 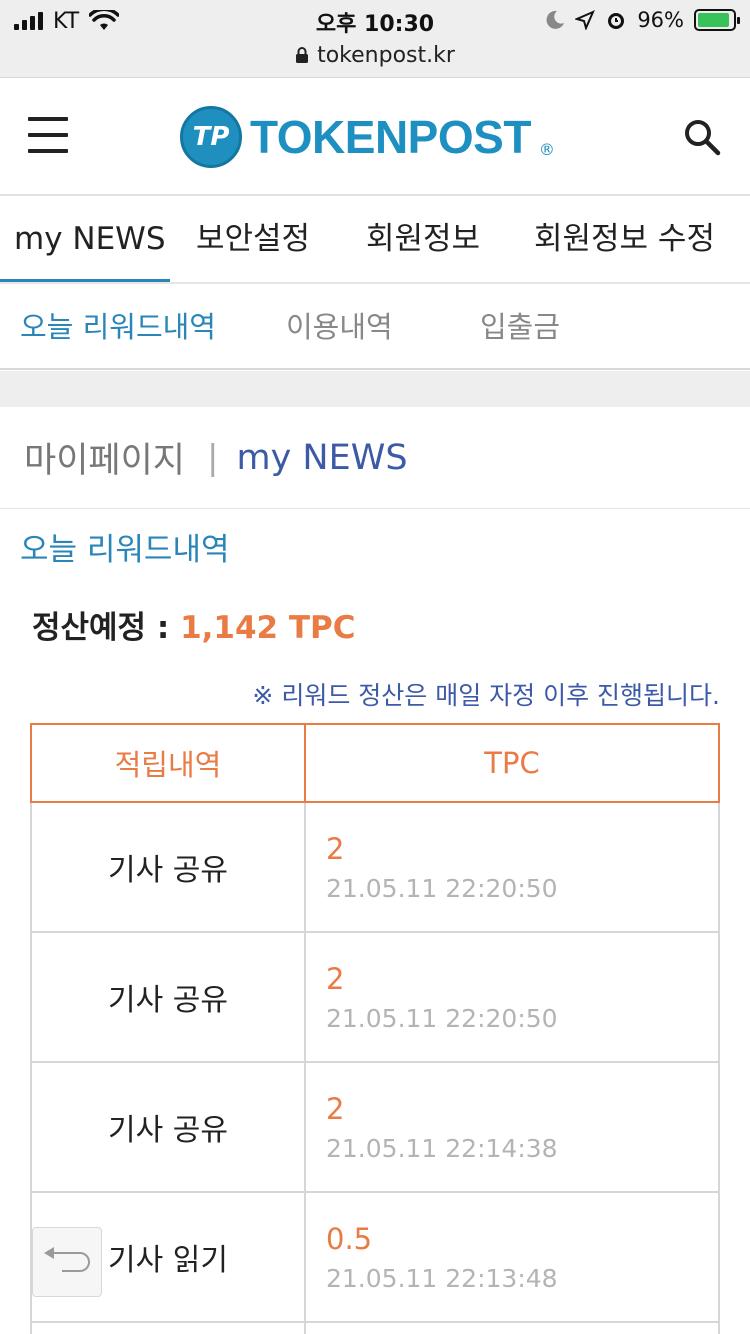 I want to click on location-arrow-icon, so click(x=585, y=20).